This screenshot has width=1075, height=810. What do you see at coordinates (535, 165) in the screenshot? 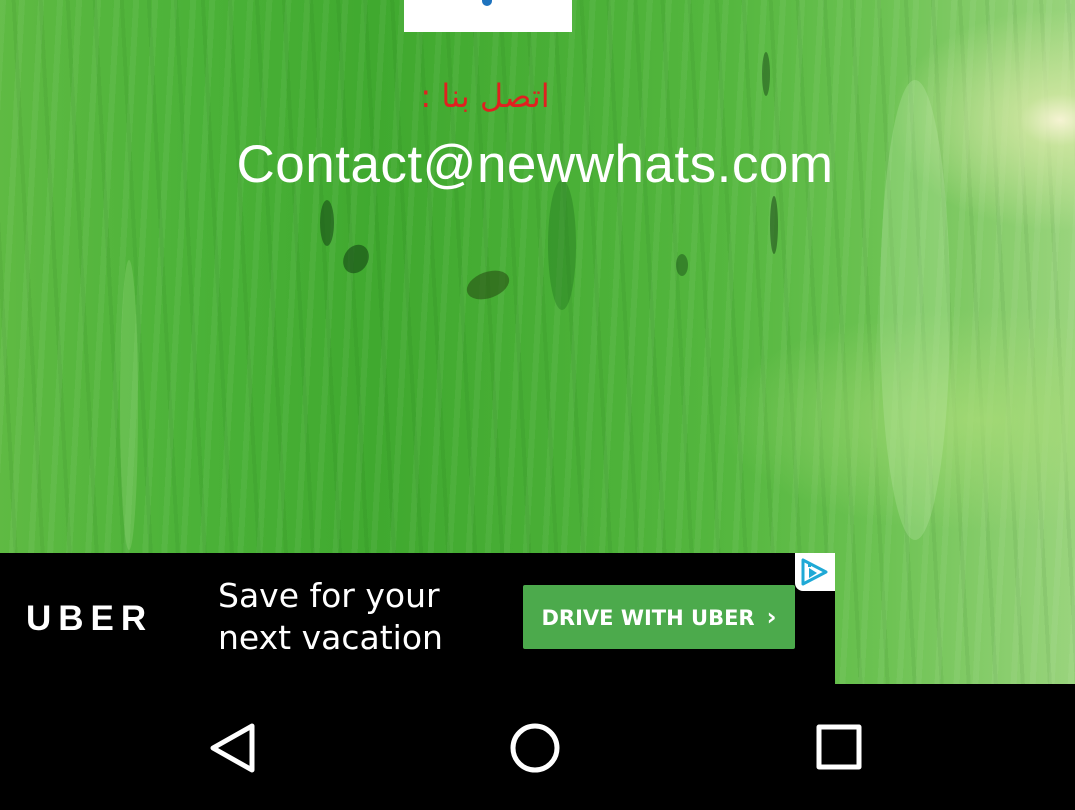
I see `contact-email-link: Contact@newwhats.com` at bounding box center [535, 165].